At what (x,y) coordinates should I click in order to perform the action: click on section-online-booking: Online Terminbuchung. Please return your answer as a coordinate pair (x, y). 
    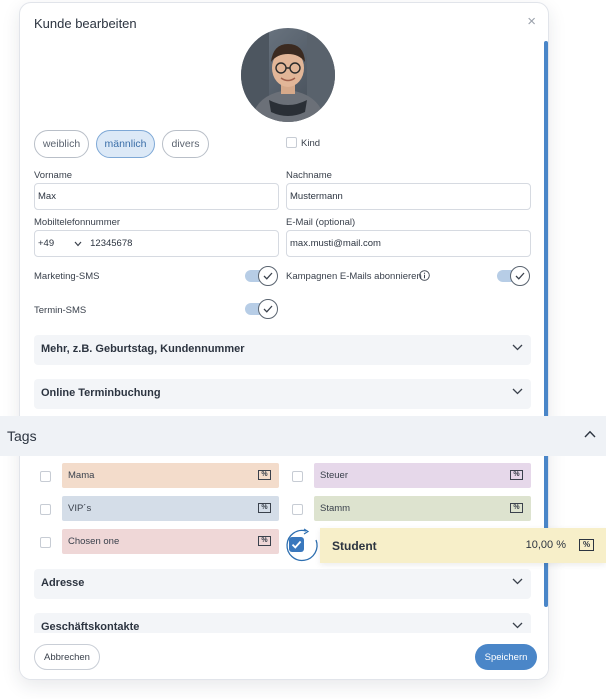
    Looking at the image, I should click on (282, 394).